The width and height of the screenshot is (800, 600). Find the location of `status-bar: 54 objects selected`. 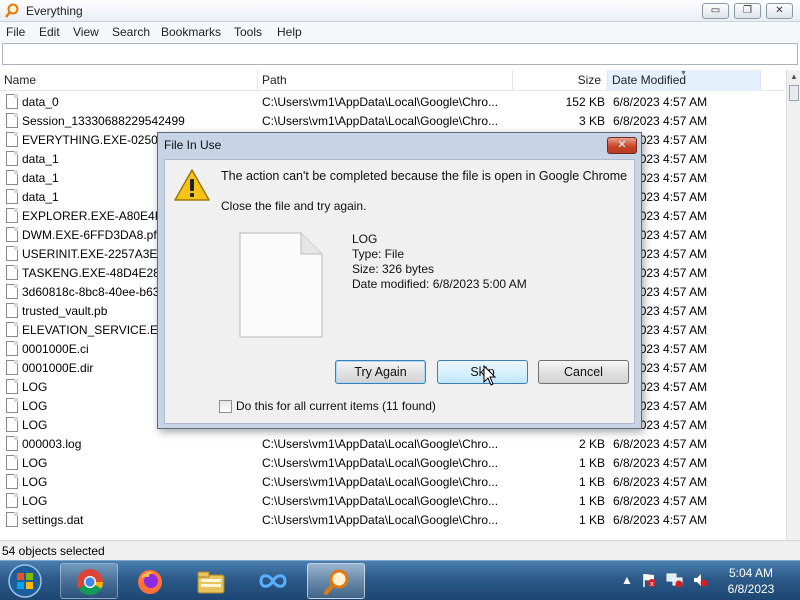

status-bar: 54 objects selected is located at coordinates (400, 550).